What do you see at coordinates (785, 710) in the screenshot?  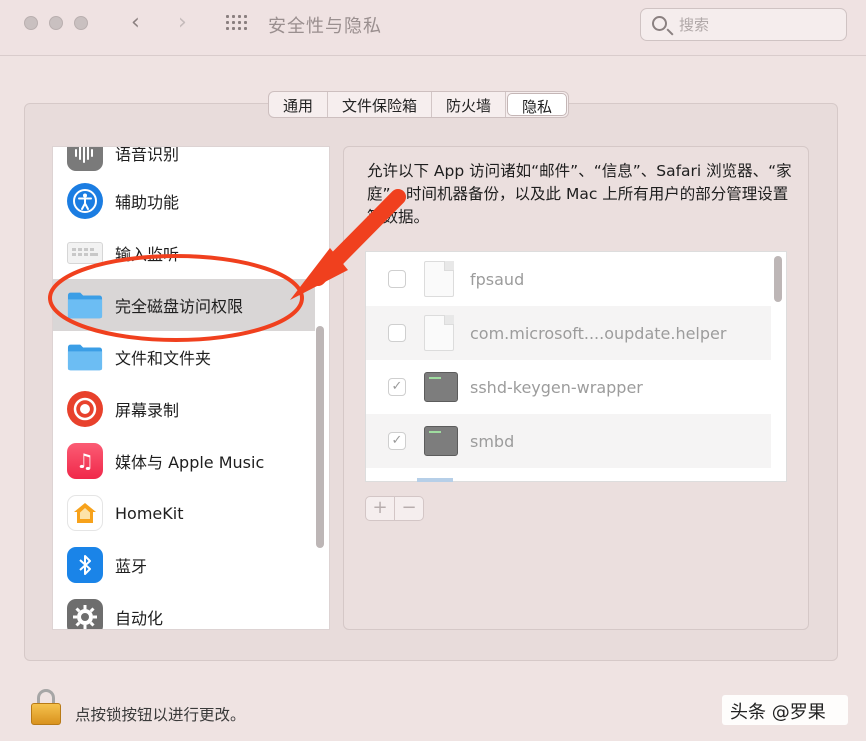 I see `watermark: 头条 @罗果` at bounding box center [785, 710].